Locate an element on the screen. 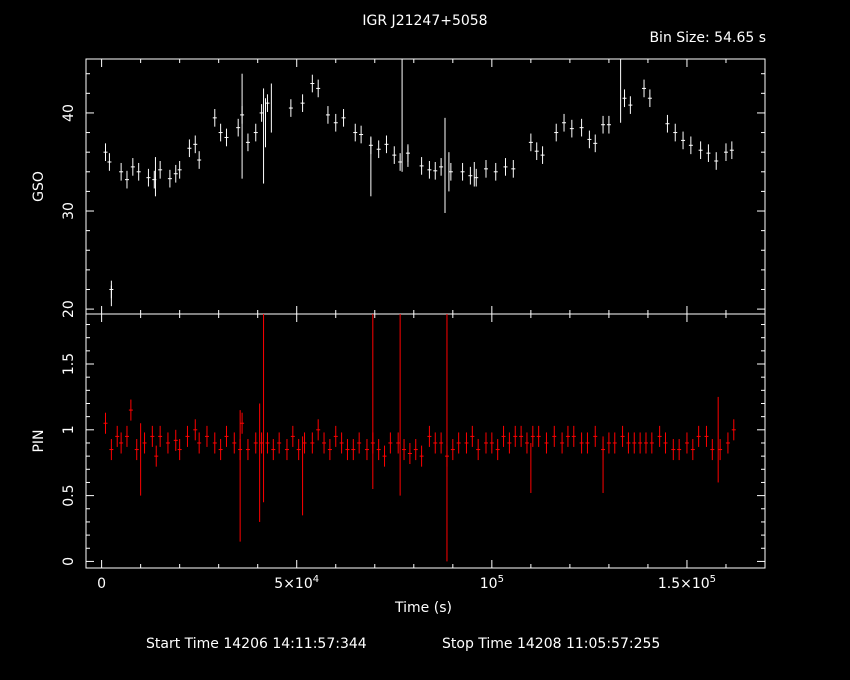 The height and width of the screenshot is (680, 850). top-y-tick-label: 20 is located at coordinates (69, 309).